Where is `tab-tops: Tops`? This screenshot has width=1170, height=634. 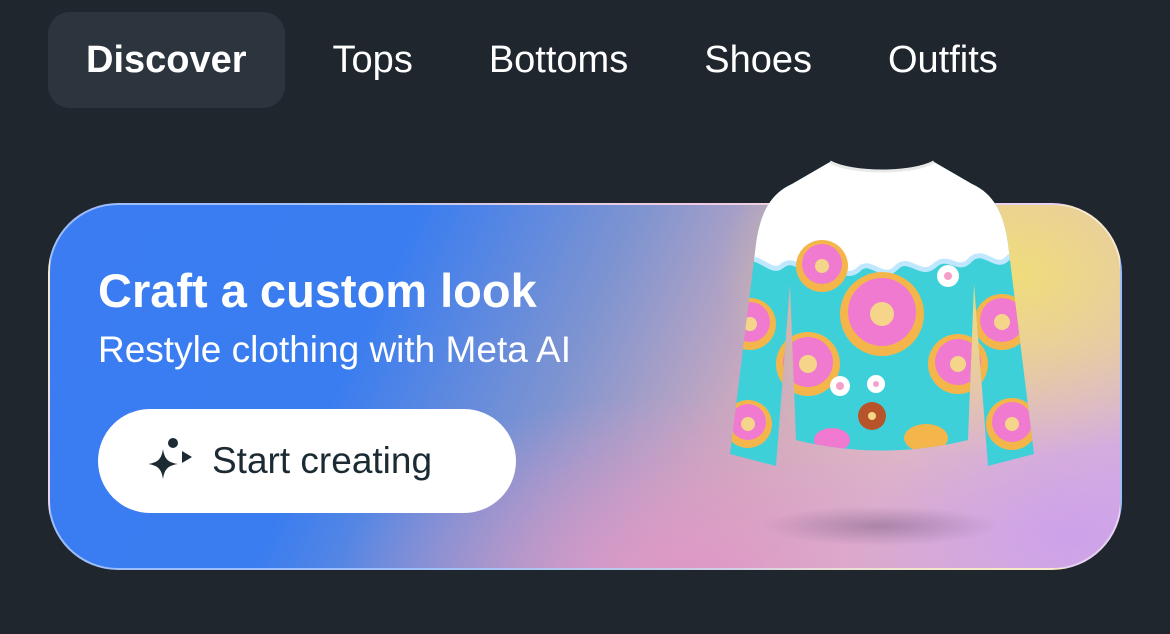 tab-tops: Tops is located at coordinates (368, 60).